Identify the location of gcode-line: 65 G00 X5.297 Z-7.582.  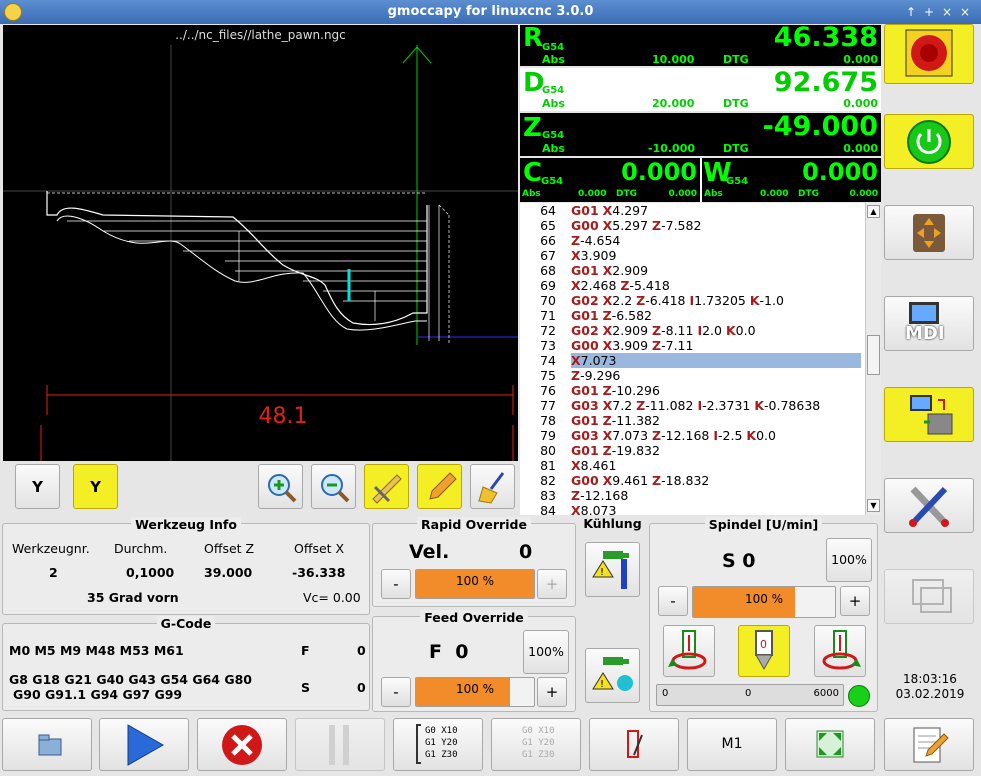
(692, 225).